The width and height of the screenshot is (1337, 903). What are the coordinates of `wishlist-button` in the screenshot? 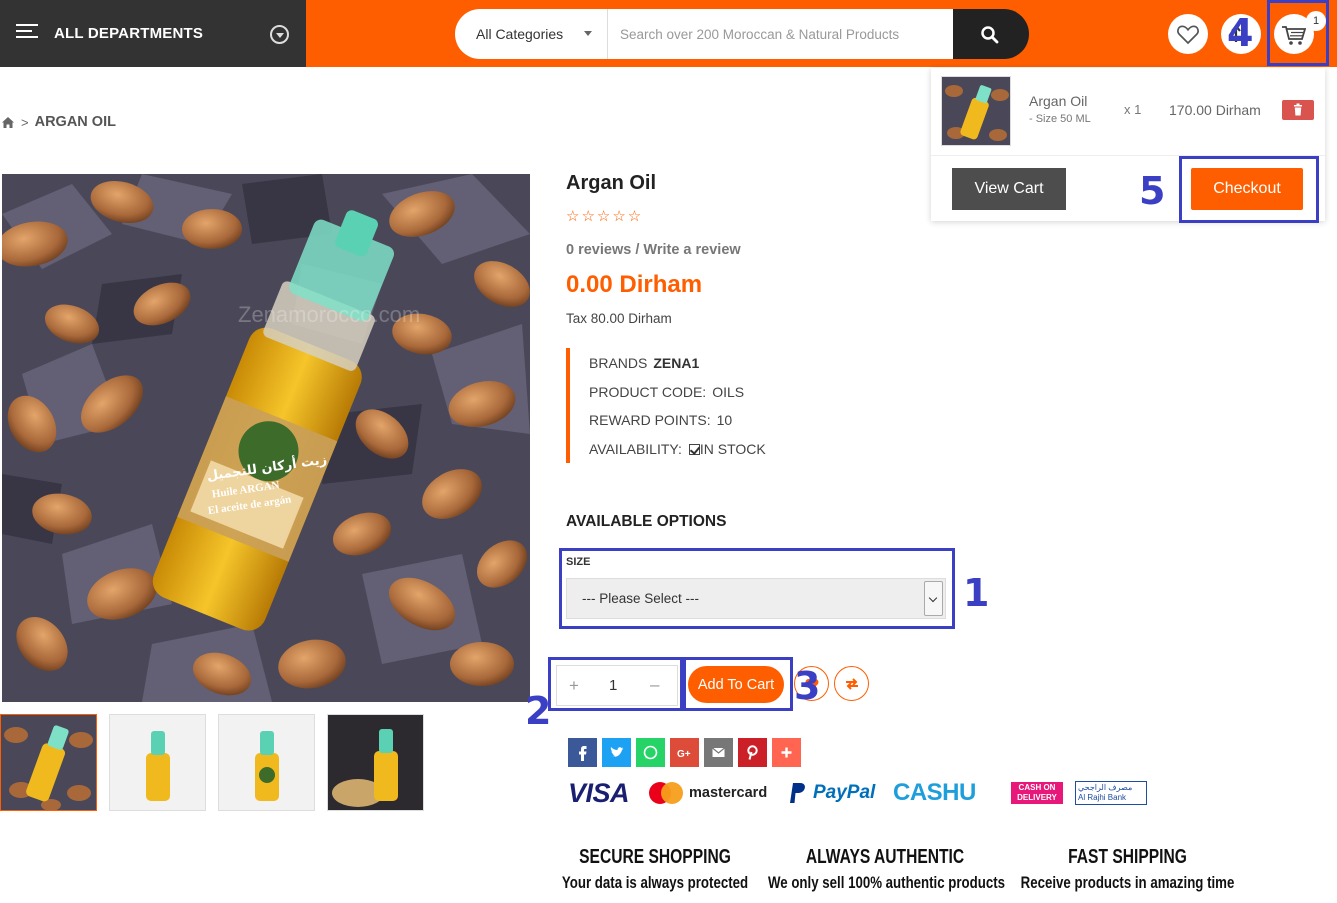 It's located at (1188, 34).